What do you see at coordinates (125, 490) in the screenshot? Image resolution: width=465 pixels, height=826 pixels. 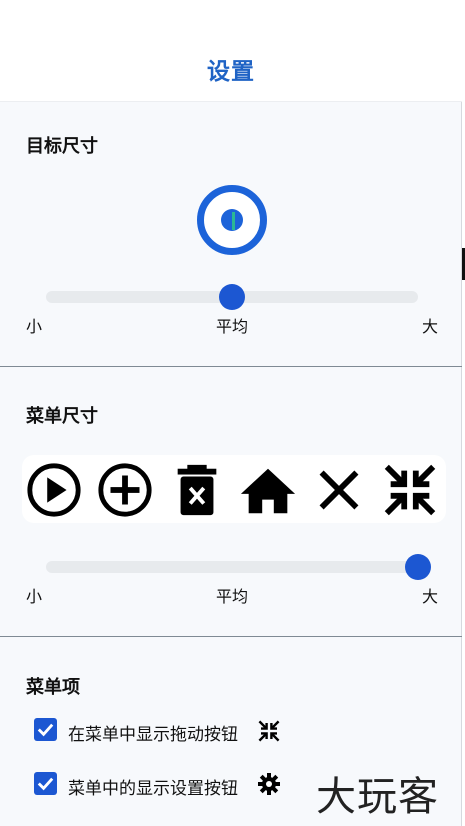 I see `add-circle-icon` at bounding box center [125, 490].